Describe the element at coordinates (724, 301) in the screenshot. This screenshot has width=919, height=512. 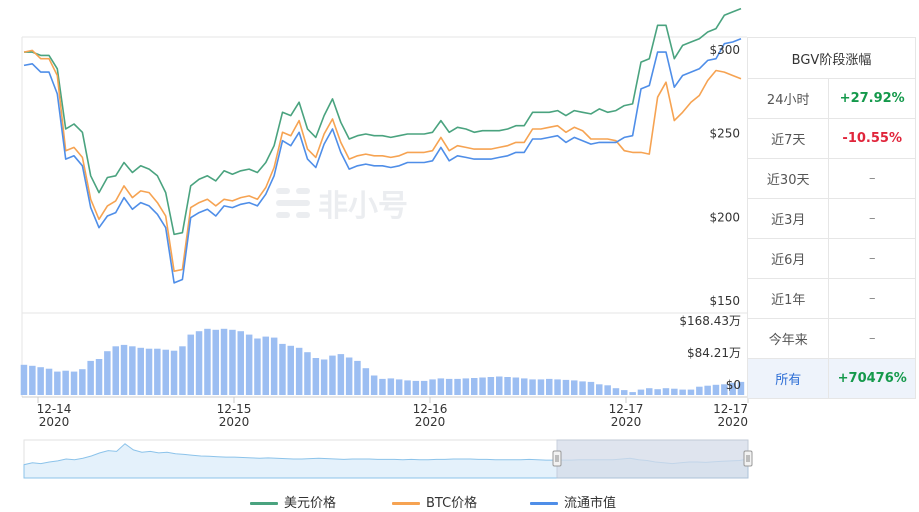
I see `y-tick-label: $150` at that location.